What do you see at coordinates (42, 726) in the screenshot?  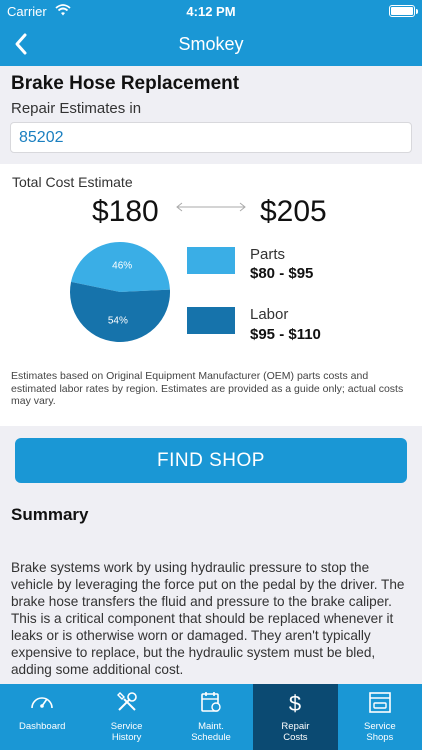 I see `tab-label: Dashboard` at bounding box center [42, 726].